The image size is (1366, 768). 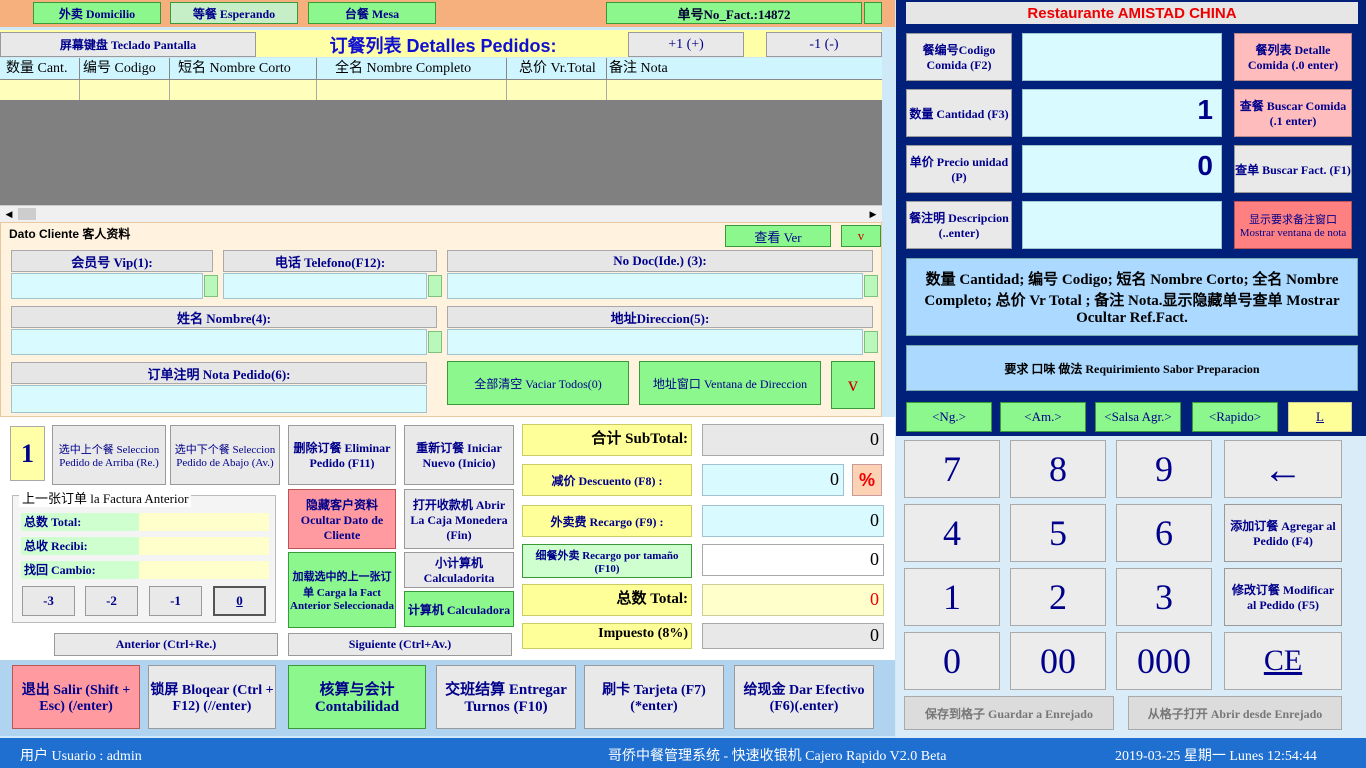 What do you see at coordinates (435, 342) in the screenshot?
I see `nombre-lookup` at bounding box center [435, 342].